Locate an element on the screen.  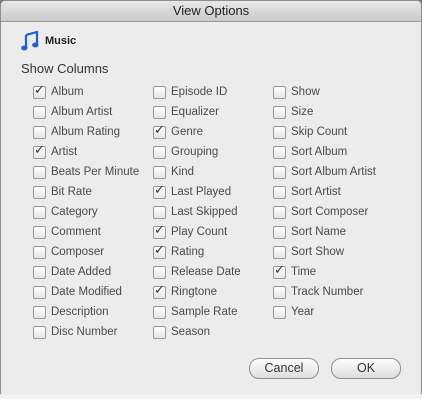
column-option: Release Date is located at coordinates (197, 272).